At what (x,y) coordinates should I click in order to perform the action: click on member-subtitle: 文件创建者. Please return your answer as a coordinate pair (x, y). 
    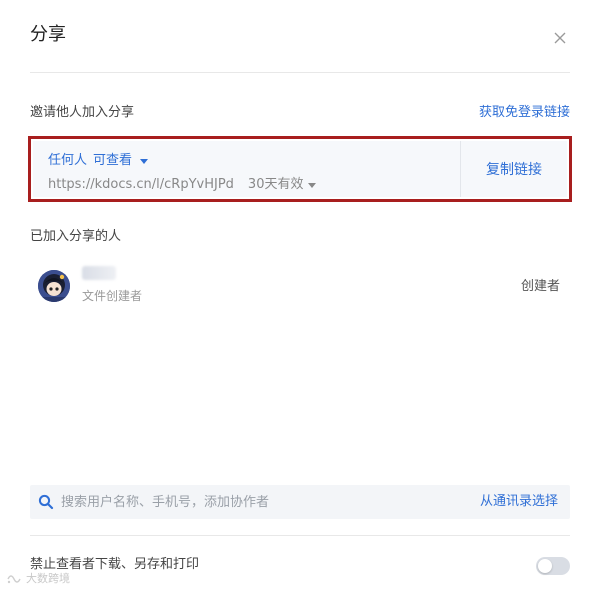
    Looking at the image, I should click on (112, 296).